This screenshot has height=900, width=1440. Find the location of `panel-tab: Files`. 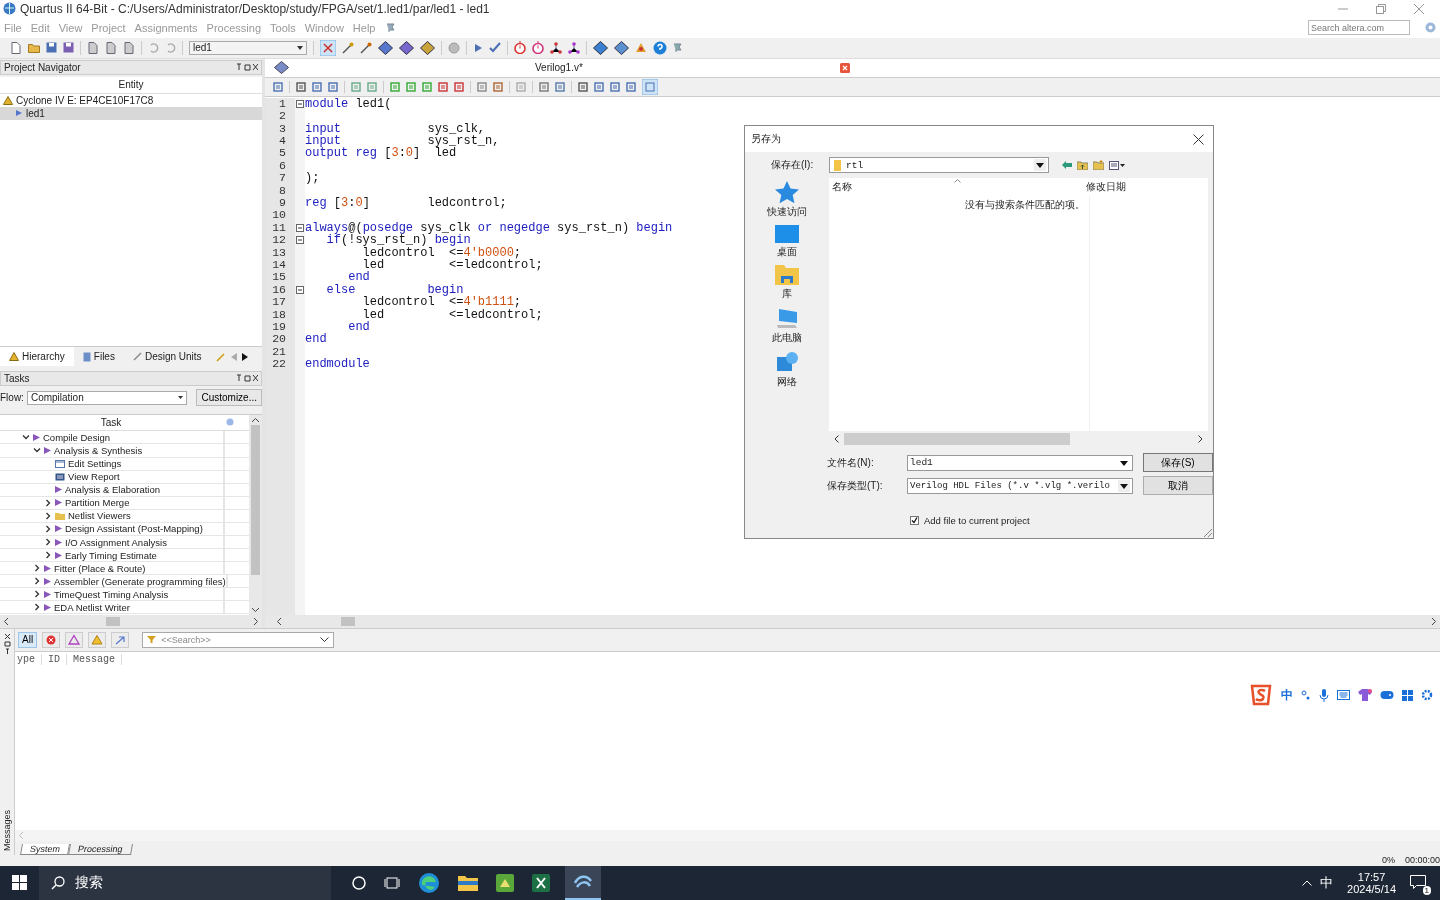

panel-tab: Files is located at coordinates (98, 357).